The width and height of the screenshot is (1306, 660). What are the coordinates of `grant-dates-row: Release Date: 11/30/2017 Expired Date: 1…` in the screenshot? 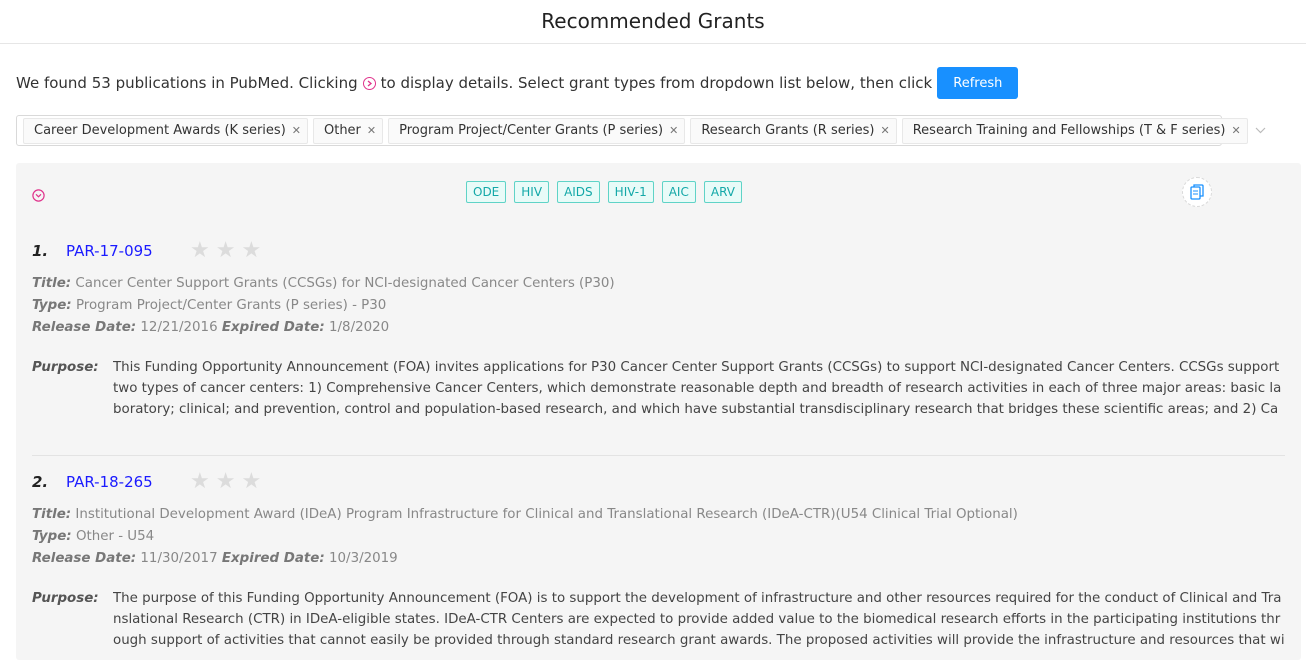 It's located at (658, 559).